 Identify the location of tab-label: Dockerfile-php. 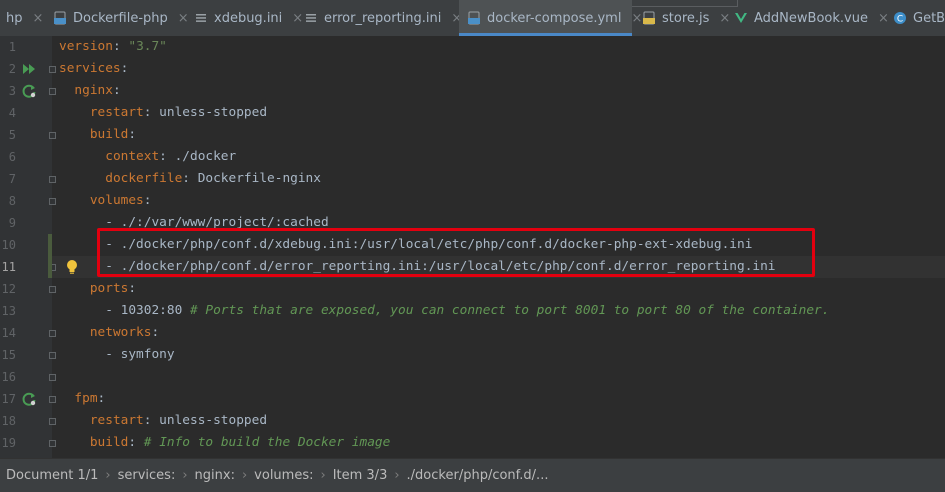
(120, 18).